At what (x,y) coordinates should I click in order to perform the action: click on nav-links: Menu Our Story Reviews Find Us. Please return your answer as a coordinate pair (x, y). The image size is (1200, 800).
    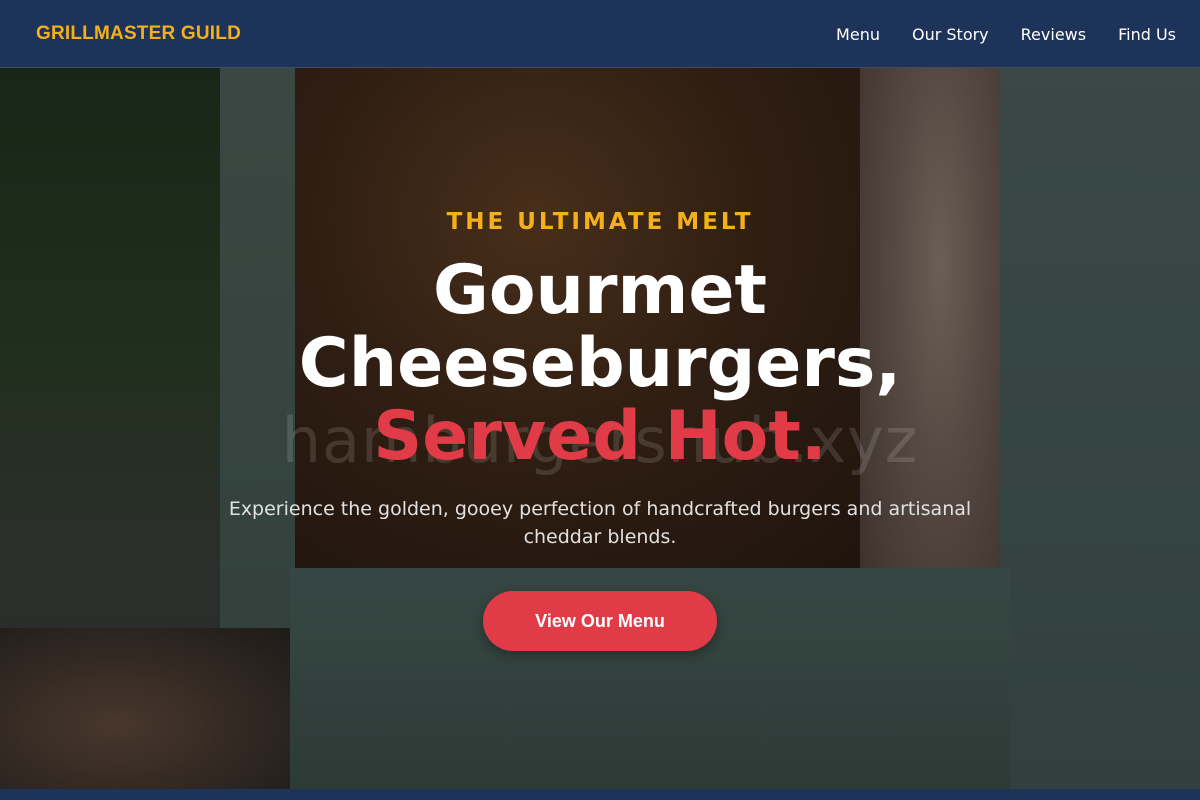
    Looking at the image, I should click on (1006, 34).